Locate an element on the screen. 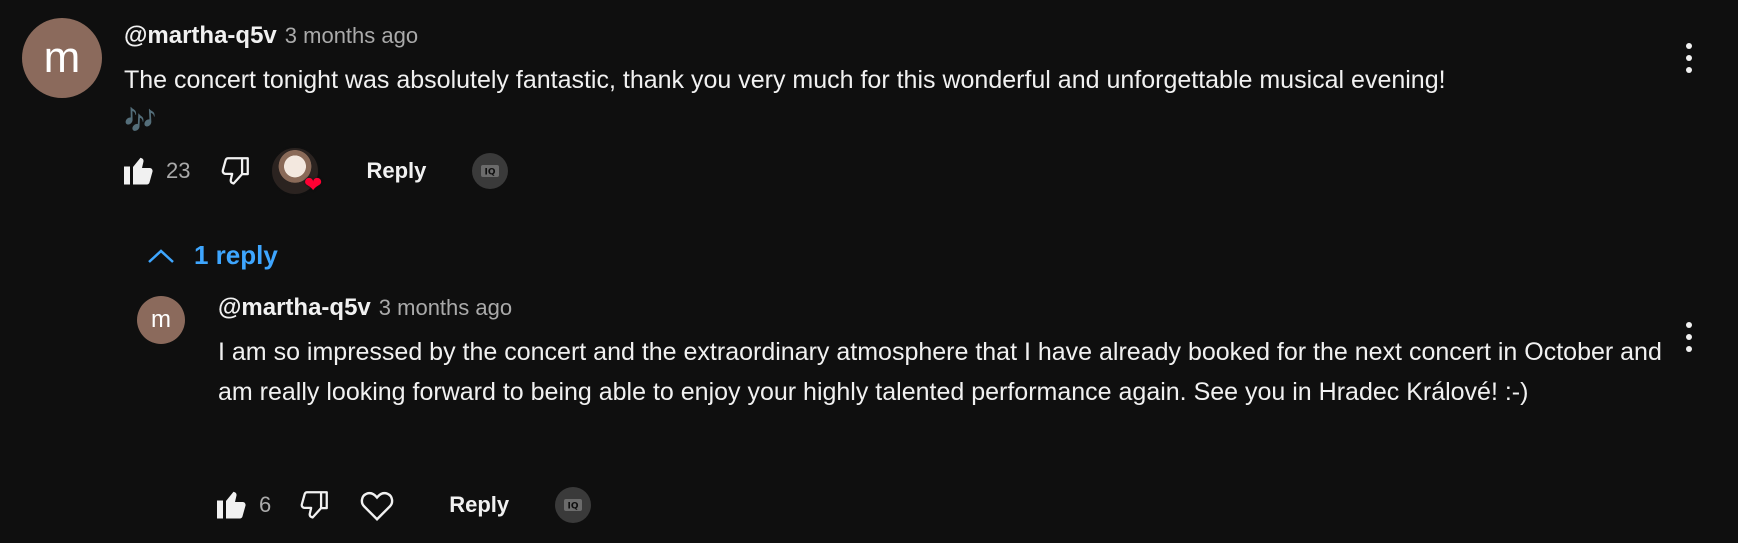  chevron-up-icon is located at coordinates (161, 255).